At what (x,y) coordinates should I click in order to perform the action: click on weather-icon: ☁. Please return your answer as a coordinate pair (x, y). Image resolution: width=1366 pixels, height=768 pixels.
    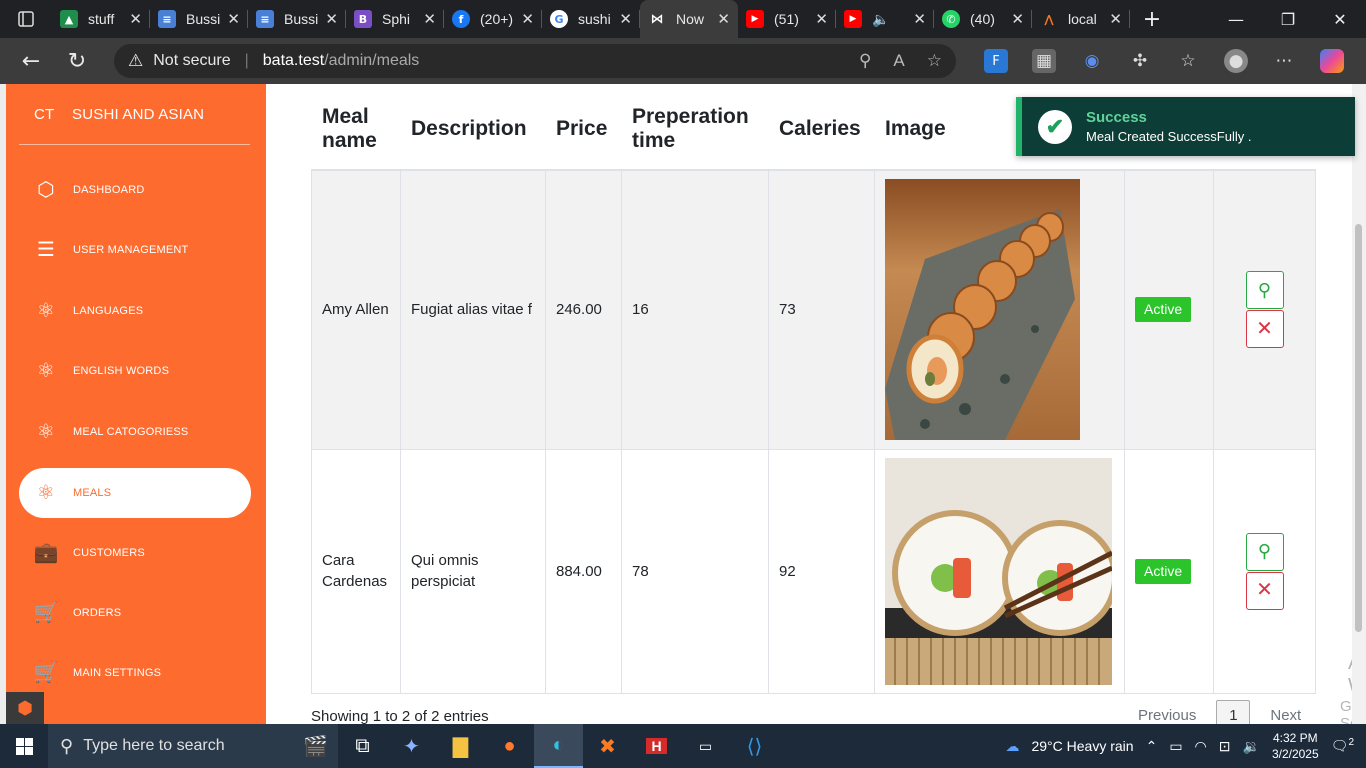
    Looking at the image, I should click on (1012, 746).